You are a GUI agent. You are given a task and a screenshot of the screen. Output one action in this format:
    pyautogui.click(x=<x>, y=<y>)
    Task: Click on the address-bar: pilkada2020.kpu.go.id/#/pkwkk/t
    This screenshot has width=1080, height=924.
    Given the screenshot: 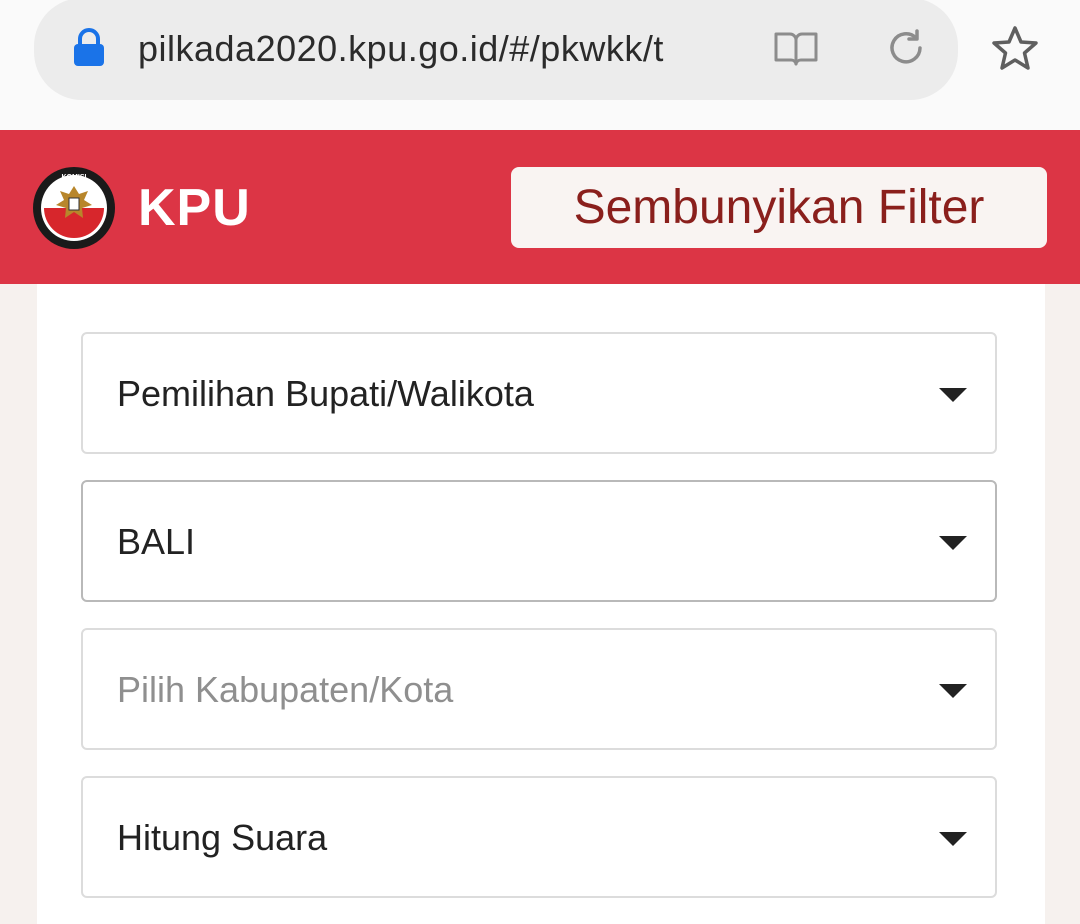 What is the action you would take?
    pyautogui.click(x=496, y=50)
    